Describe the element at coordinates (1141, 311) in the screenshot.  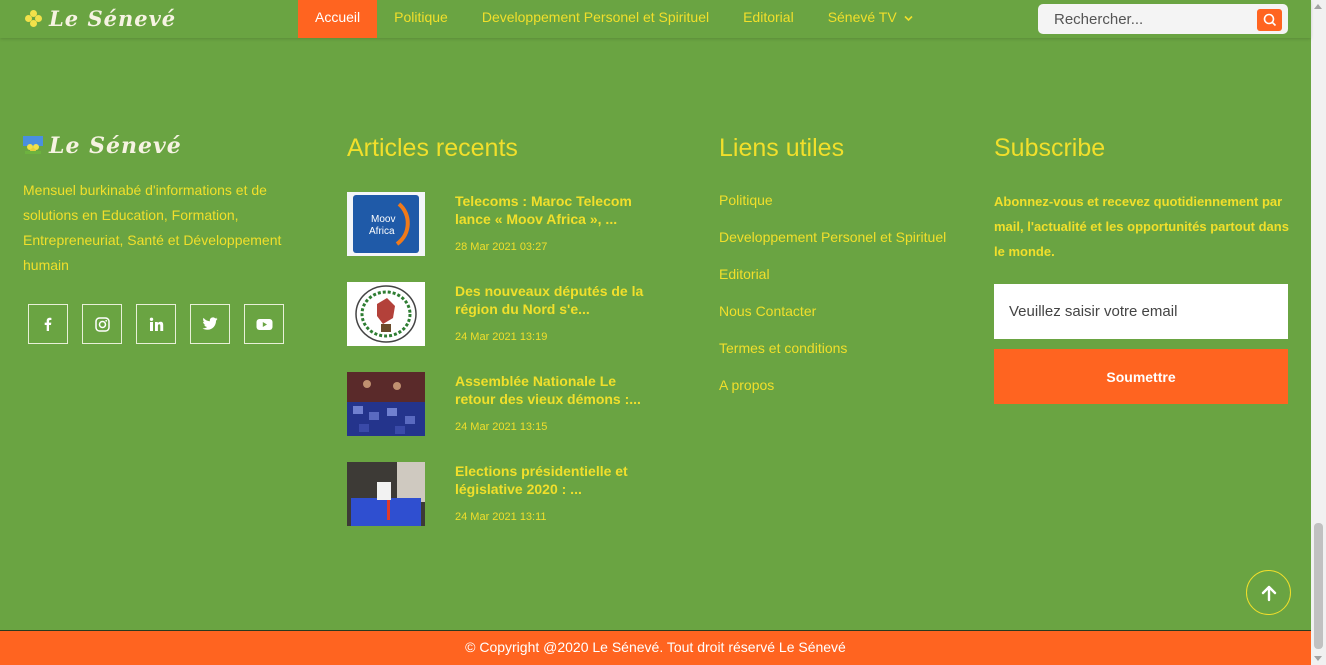
I see `email-field` at that location.